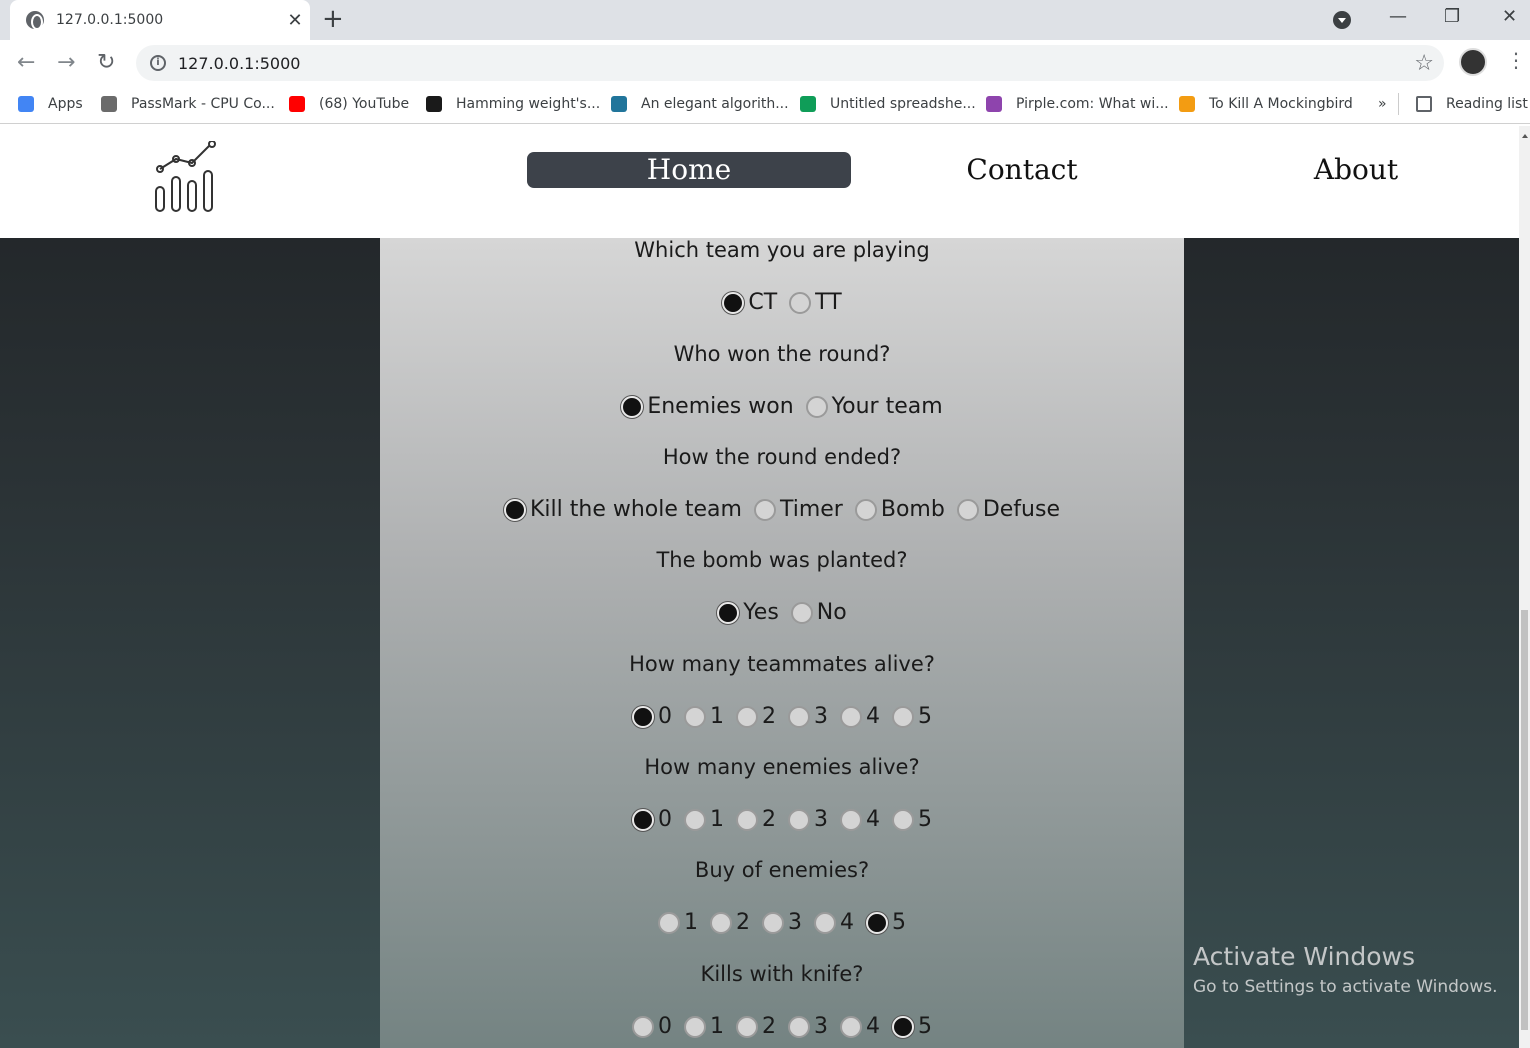 The image size is (1530, 1048). I want to click on nav-contact-link: Contact, so click(1022, 170).